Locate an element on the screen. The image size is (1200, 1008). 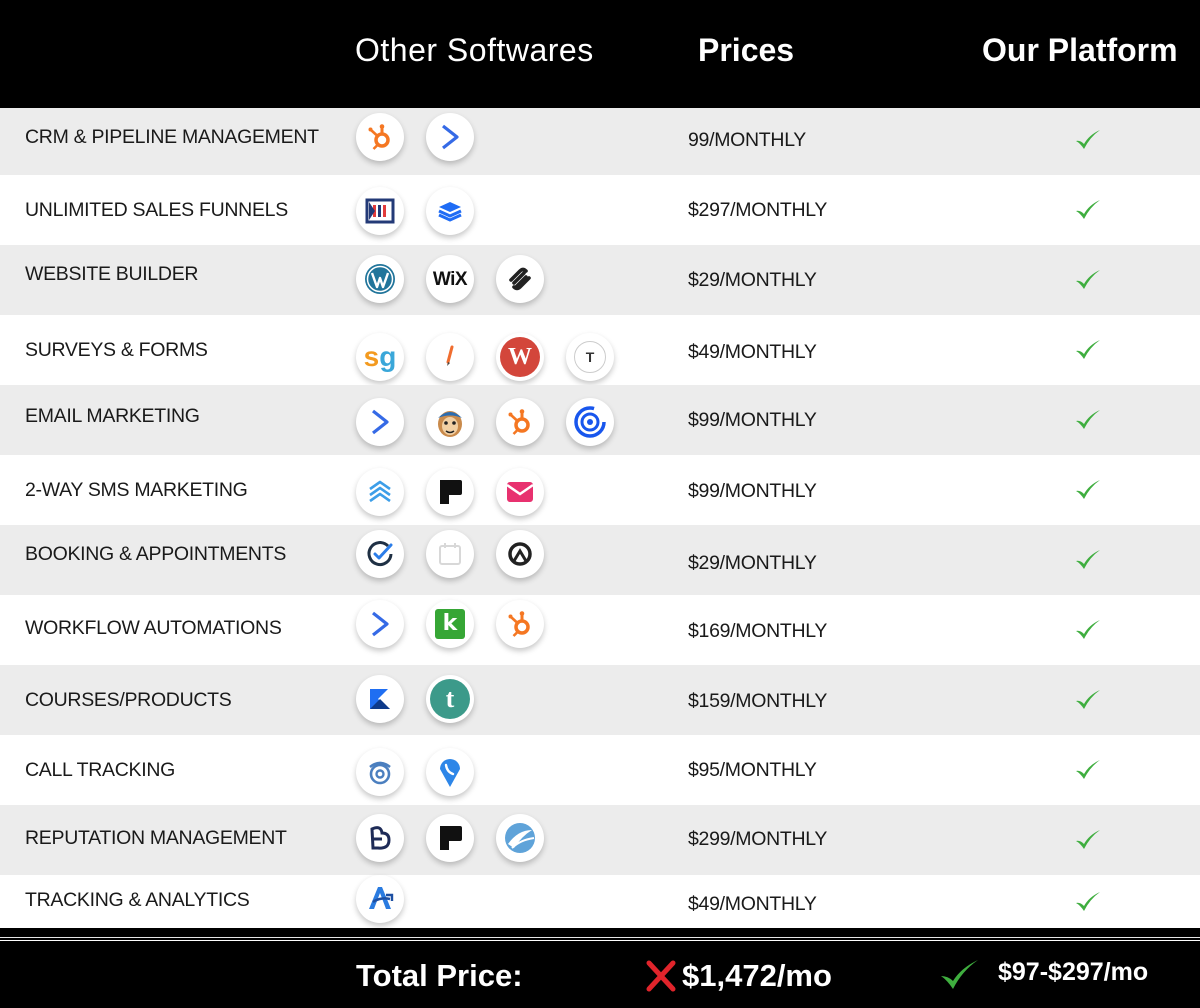
typeform-icon: T is located at coordinates (590, 357).